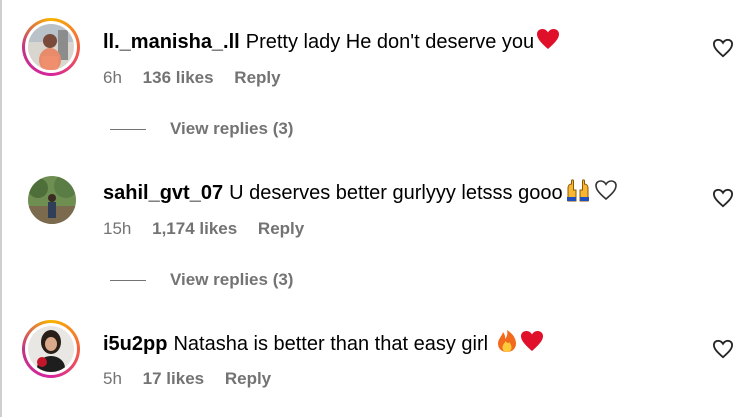  I want to click on comment-meta: 6h 136 likes Reply, so click(200, 78).